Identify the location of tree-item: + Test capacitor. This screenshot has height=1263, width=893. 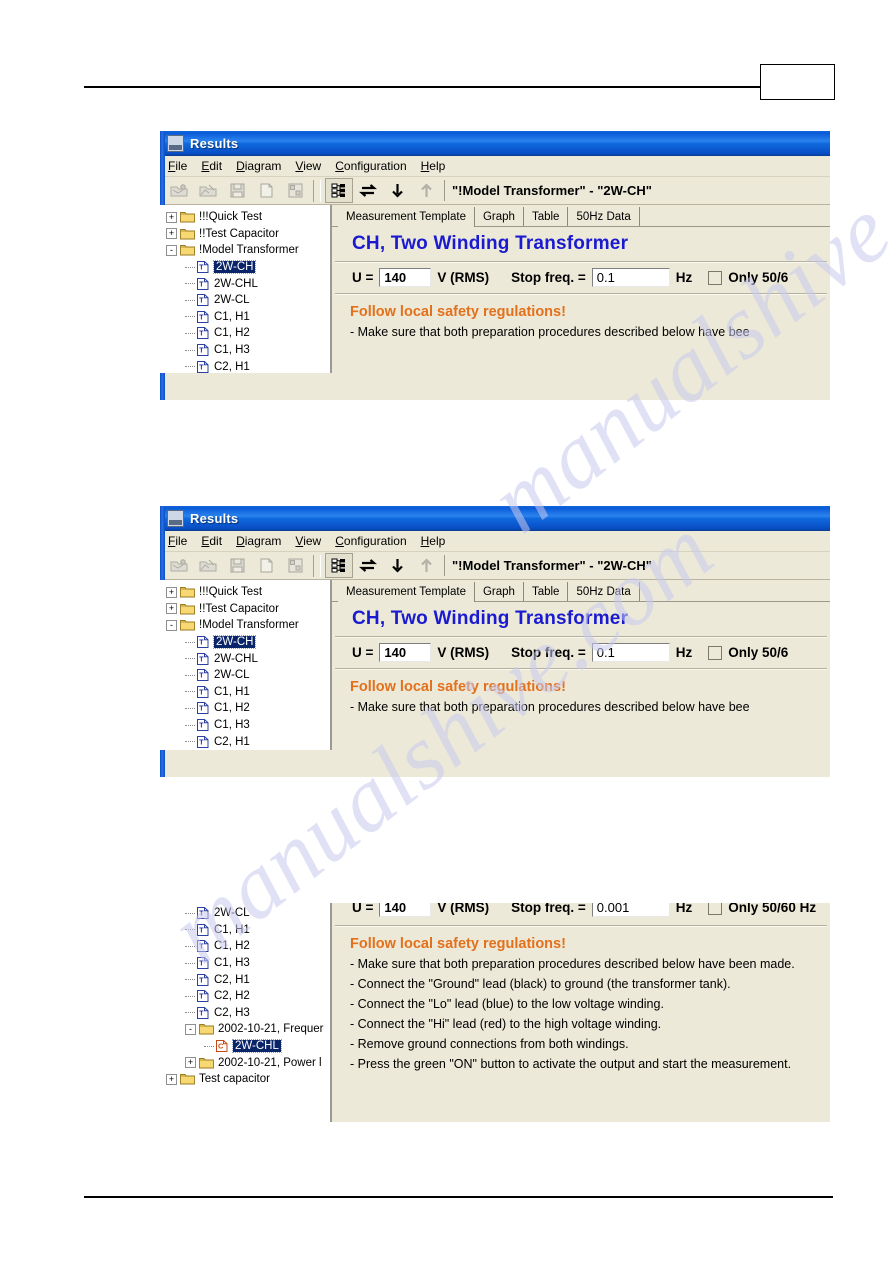
(246, 1079).